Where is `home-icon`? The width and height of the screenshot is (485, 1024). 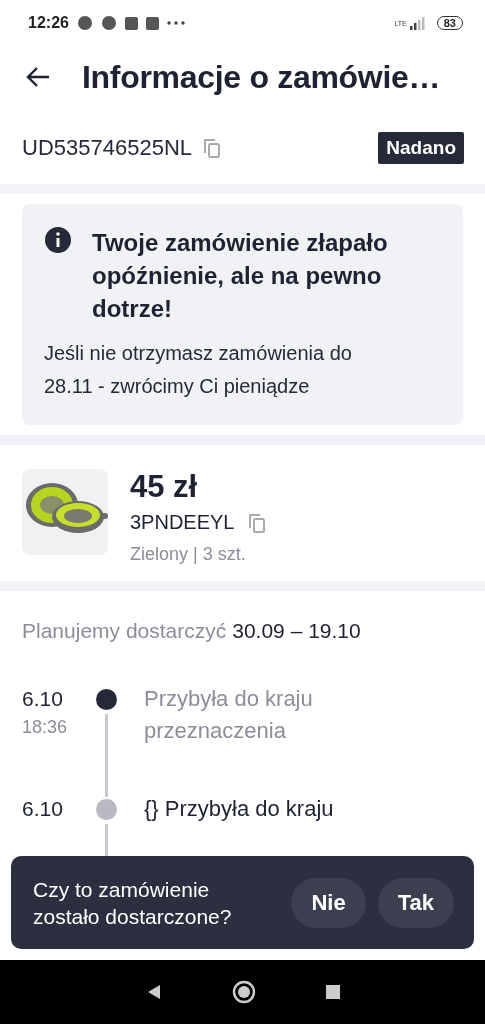
home-icon is located at coordinates (243, 992).